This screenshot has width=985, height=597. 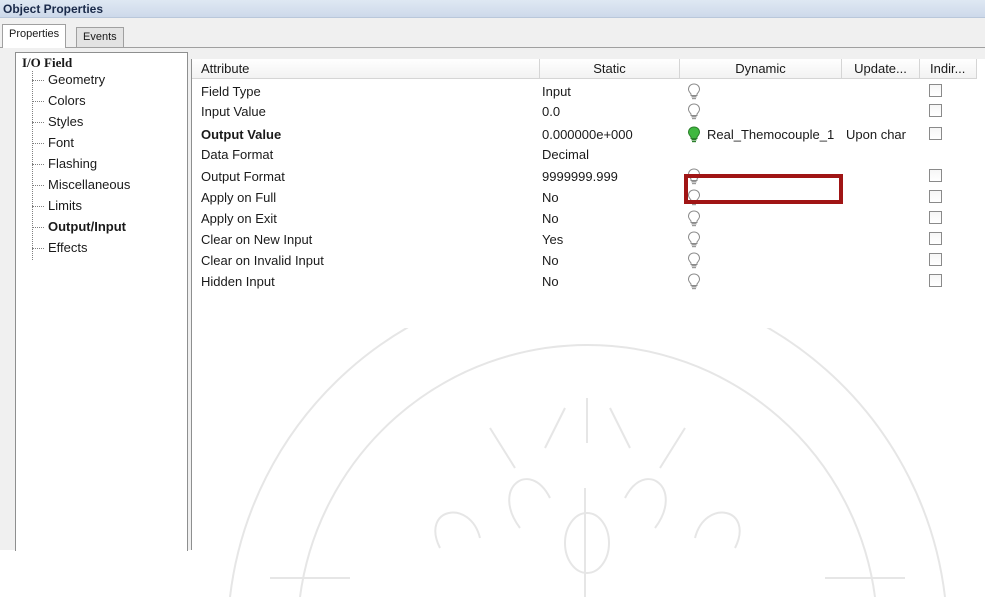 What do you see at coordinates (100, 37) in the screenshot?
I see `tab-events: Events` at bounding box center [100, 37].